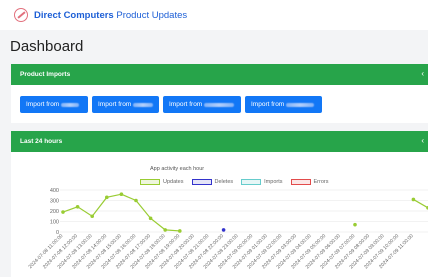 This screenshot has height=277, width=428. I want to click on product-imports-title: Product Imports, so click(45, 74).